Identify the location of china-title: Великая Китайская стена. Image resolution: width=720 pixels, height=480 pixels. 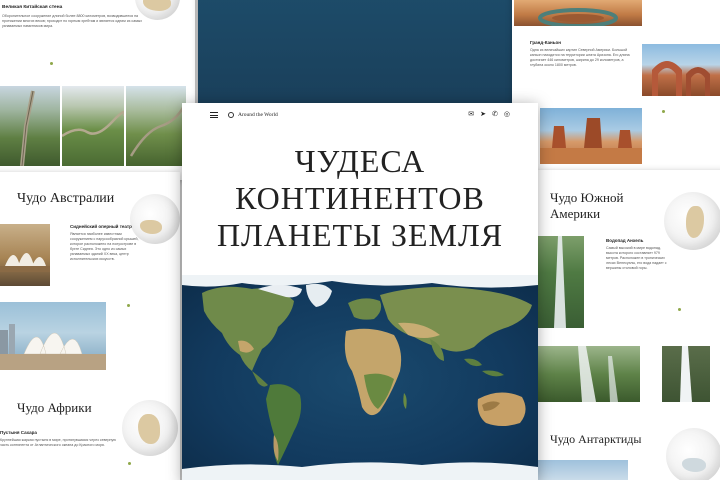
(32, 7).